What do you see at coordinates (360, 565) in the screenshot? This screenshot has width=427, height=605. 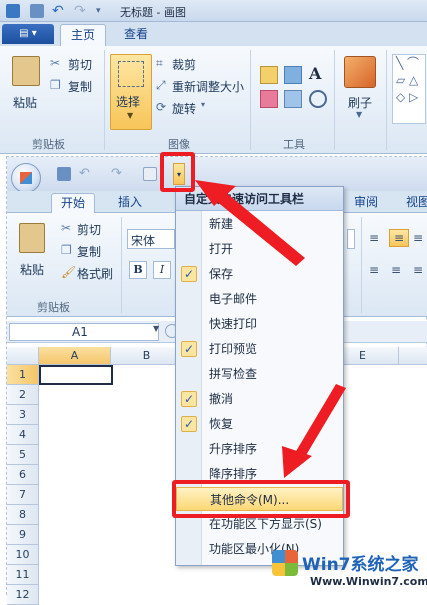 I see `watermark-brand: Win7系统之家` at bounding box center [360, 565].